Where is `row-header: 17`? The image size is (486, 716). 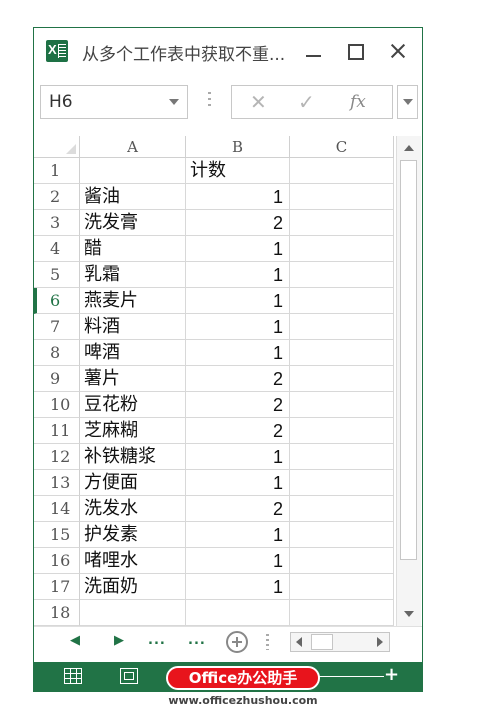 row-header: 17 is located at coordinates (57, 587).